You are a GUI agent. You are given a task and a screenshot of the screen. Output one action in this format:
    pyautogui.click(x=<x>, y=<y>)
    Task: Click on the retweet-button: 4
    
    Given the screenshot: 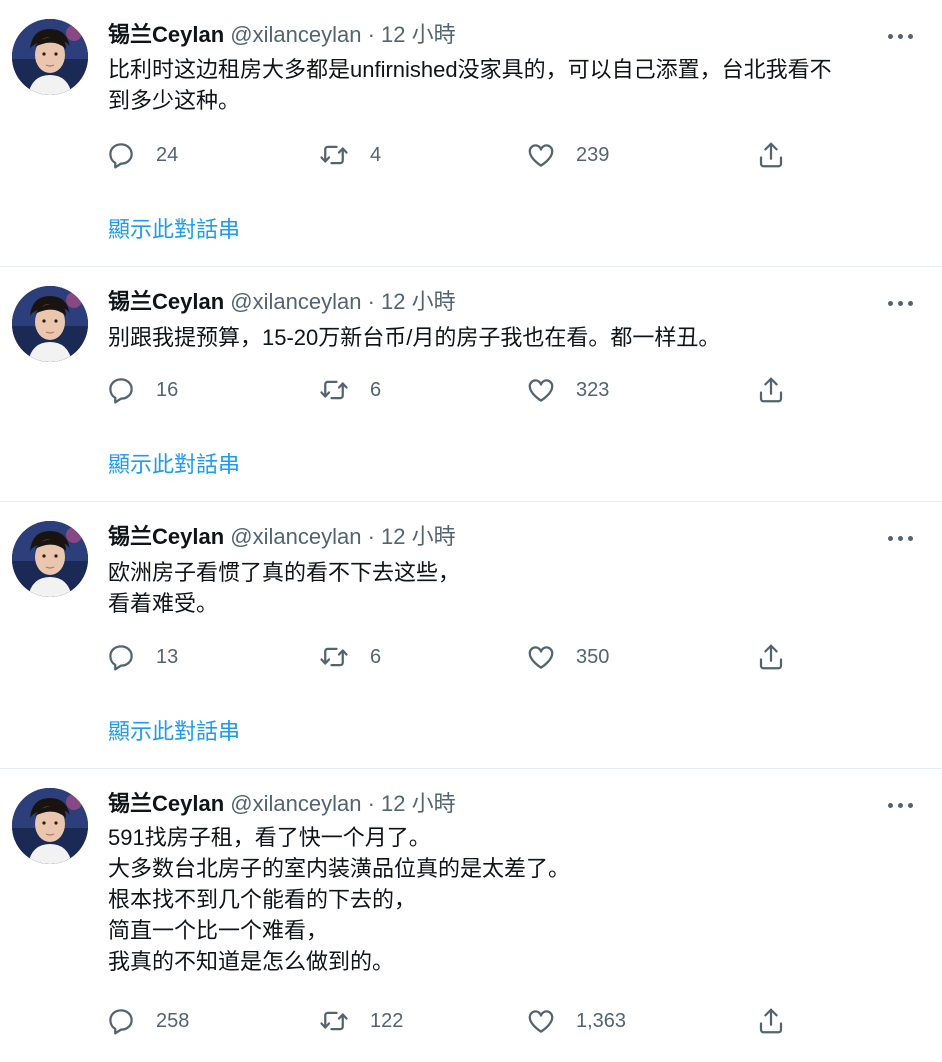 What is the action you would take?
    pyautogui.click(x=349, y=155)
    